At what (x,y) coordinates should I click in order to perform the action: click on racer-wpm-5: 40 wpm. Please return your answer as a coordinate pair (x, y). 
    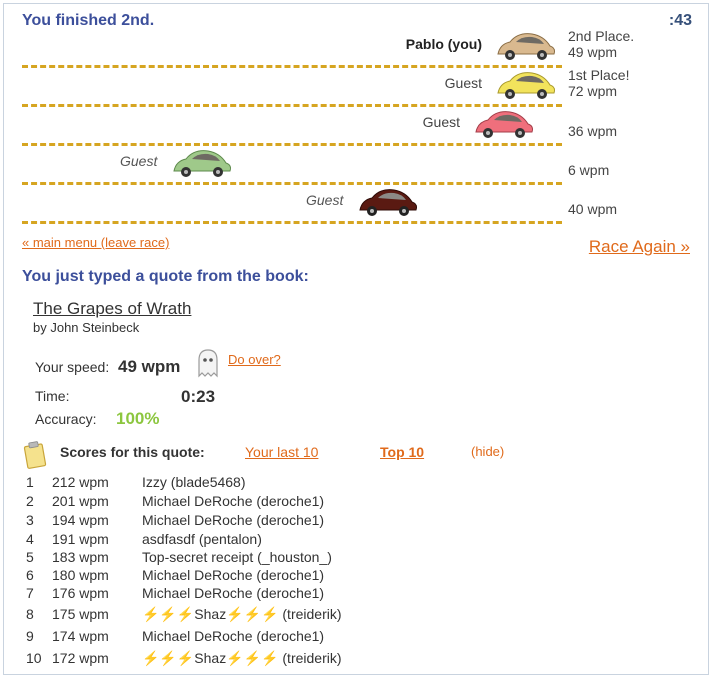
    Looking at the image, I should click on (593, 209).